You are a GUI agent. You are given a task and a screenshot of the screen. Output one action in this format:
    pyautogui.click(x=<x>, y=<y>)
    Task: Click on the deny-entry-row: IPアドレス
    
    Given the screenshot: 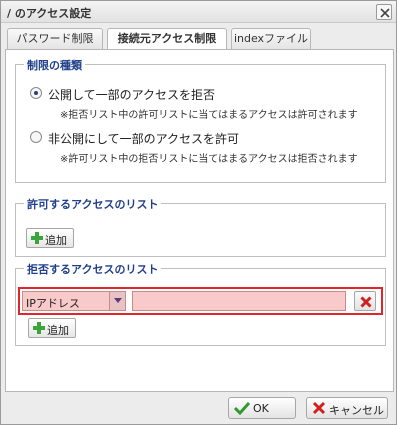 What is the action you would take?
    pyautogui.click(x=200, y=301)
    